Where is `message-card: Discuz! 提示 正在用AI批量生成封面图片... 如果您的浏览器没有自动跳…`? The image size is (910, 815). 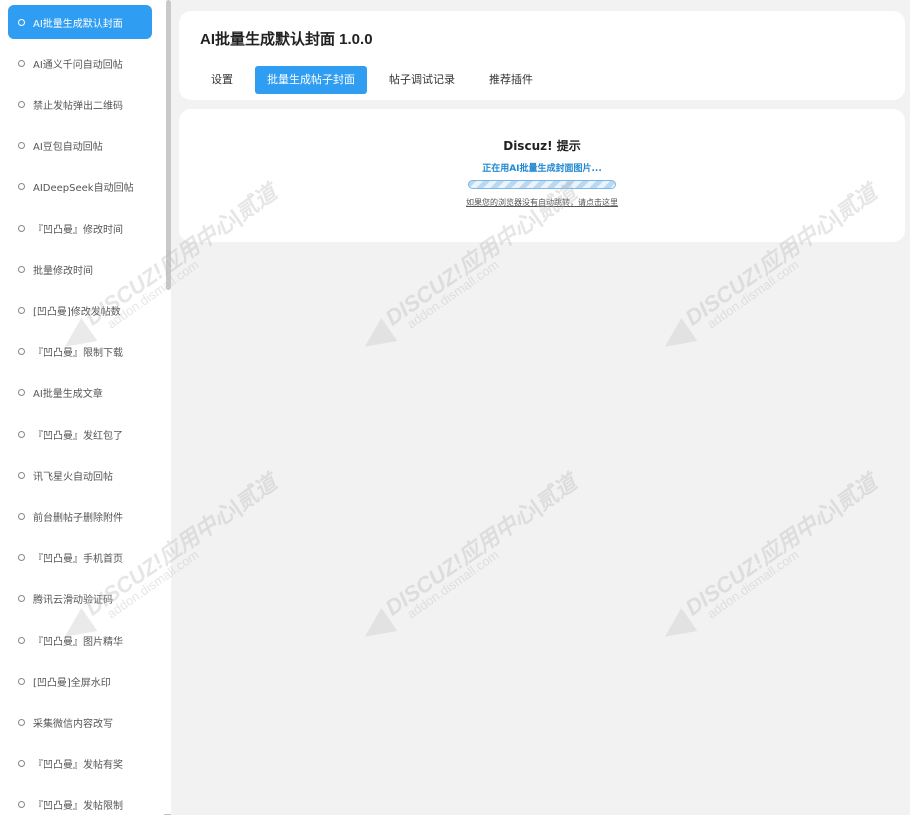
message-card: Discuz! 提示 正在用AI批量生成封面图片... 如果您的浏览器没有自动跳… is located at coordinates (542, 175).